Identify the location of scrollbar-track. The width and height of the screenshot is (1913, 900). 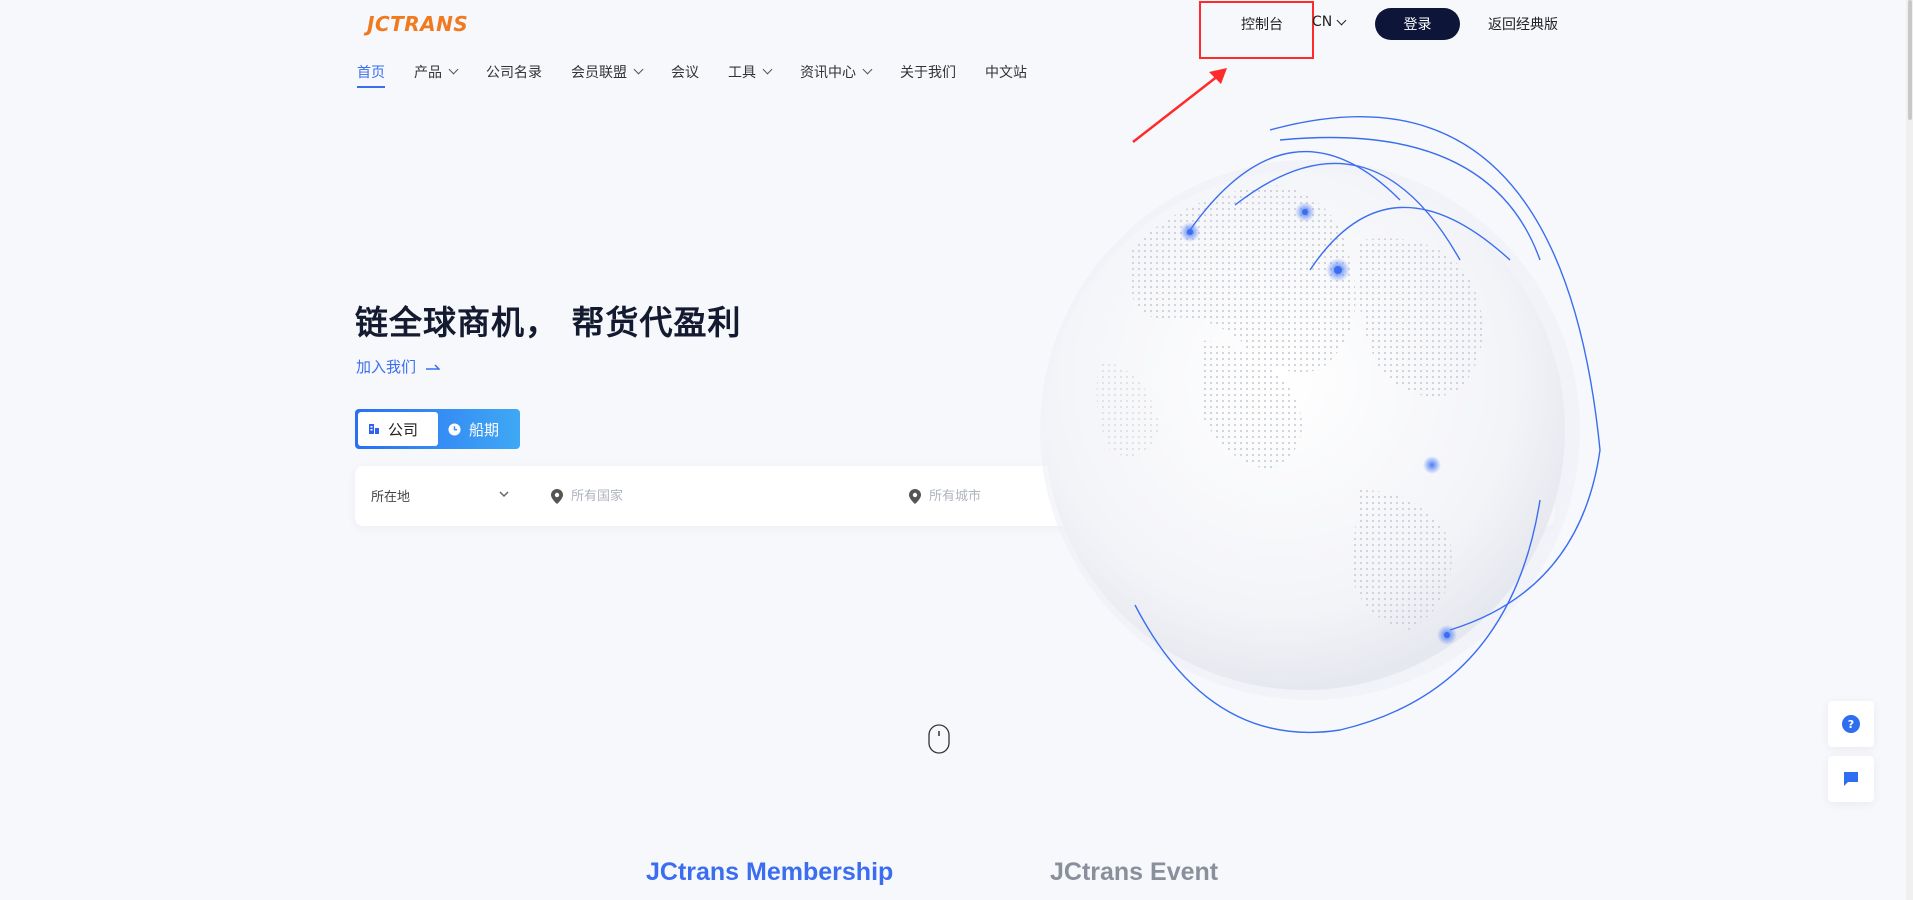
(1909, 450).